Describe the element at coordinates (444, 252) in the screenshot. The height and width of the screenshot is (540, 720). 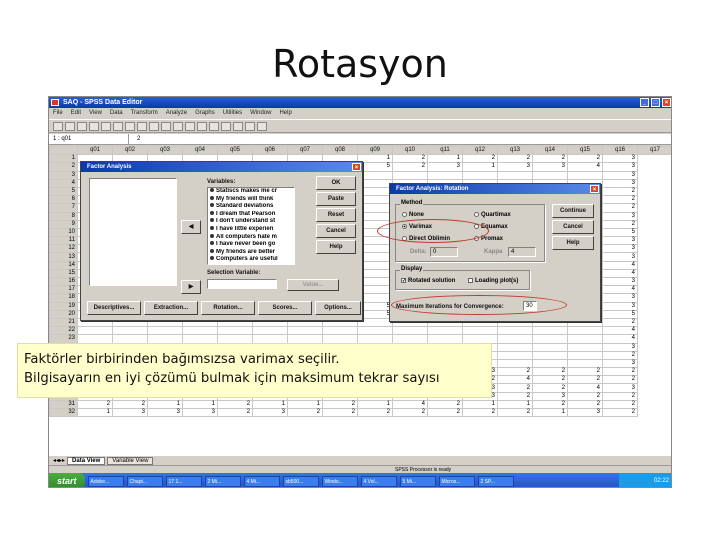
I see `delta-field: 0` at that location.